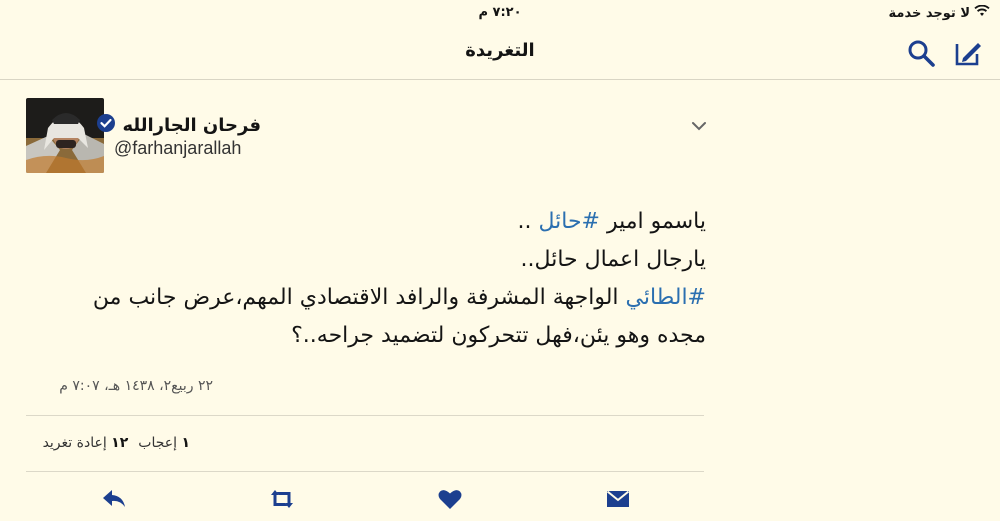 The image size is (1000, 521). Describe the element at coordinates (74, 443) in the screenshot. I see `retweets-label: إعادة تغريد` at that location.